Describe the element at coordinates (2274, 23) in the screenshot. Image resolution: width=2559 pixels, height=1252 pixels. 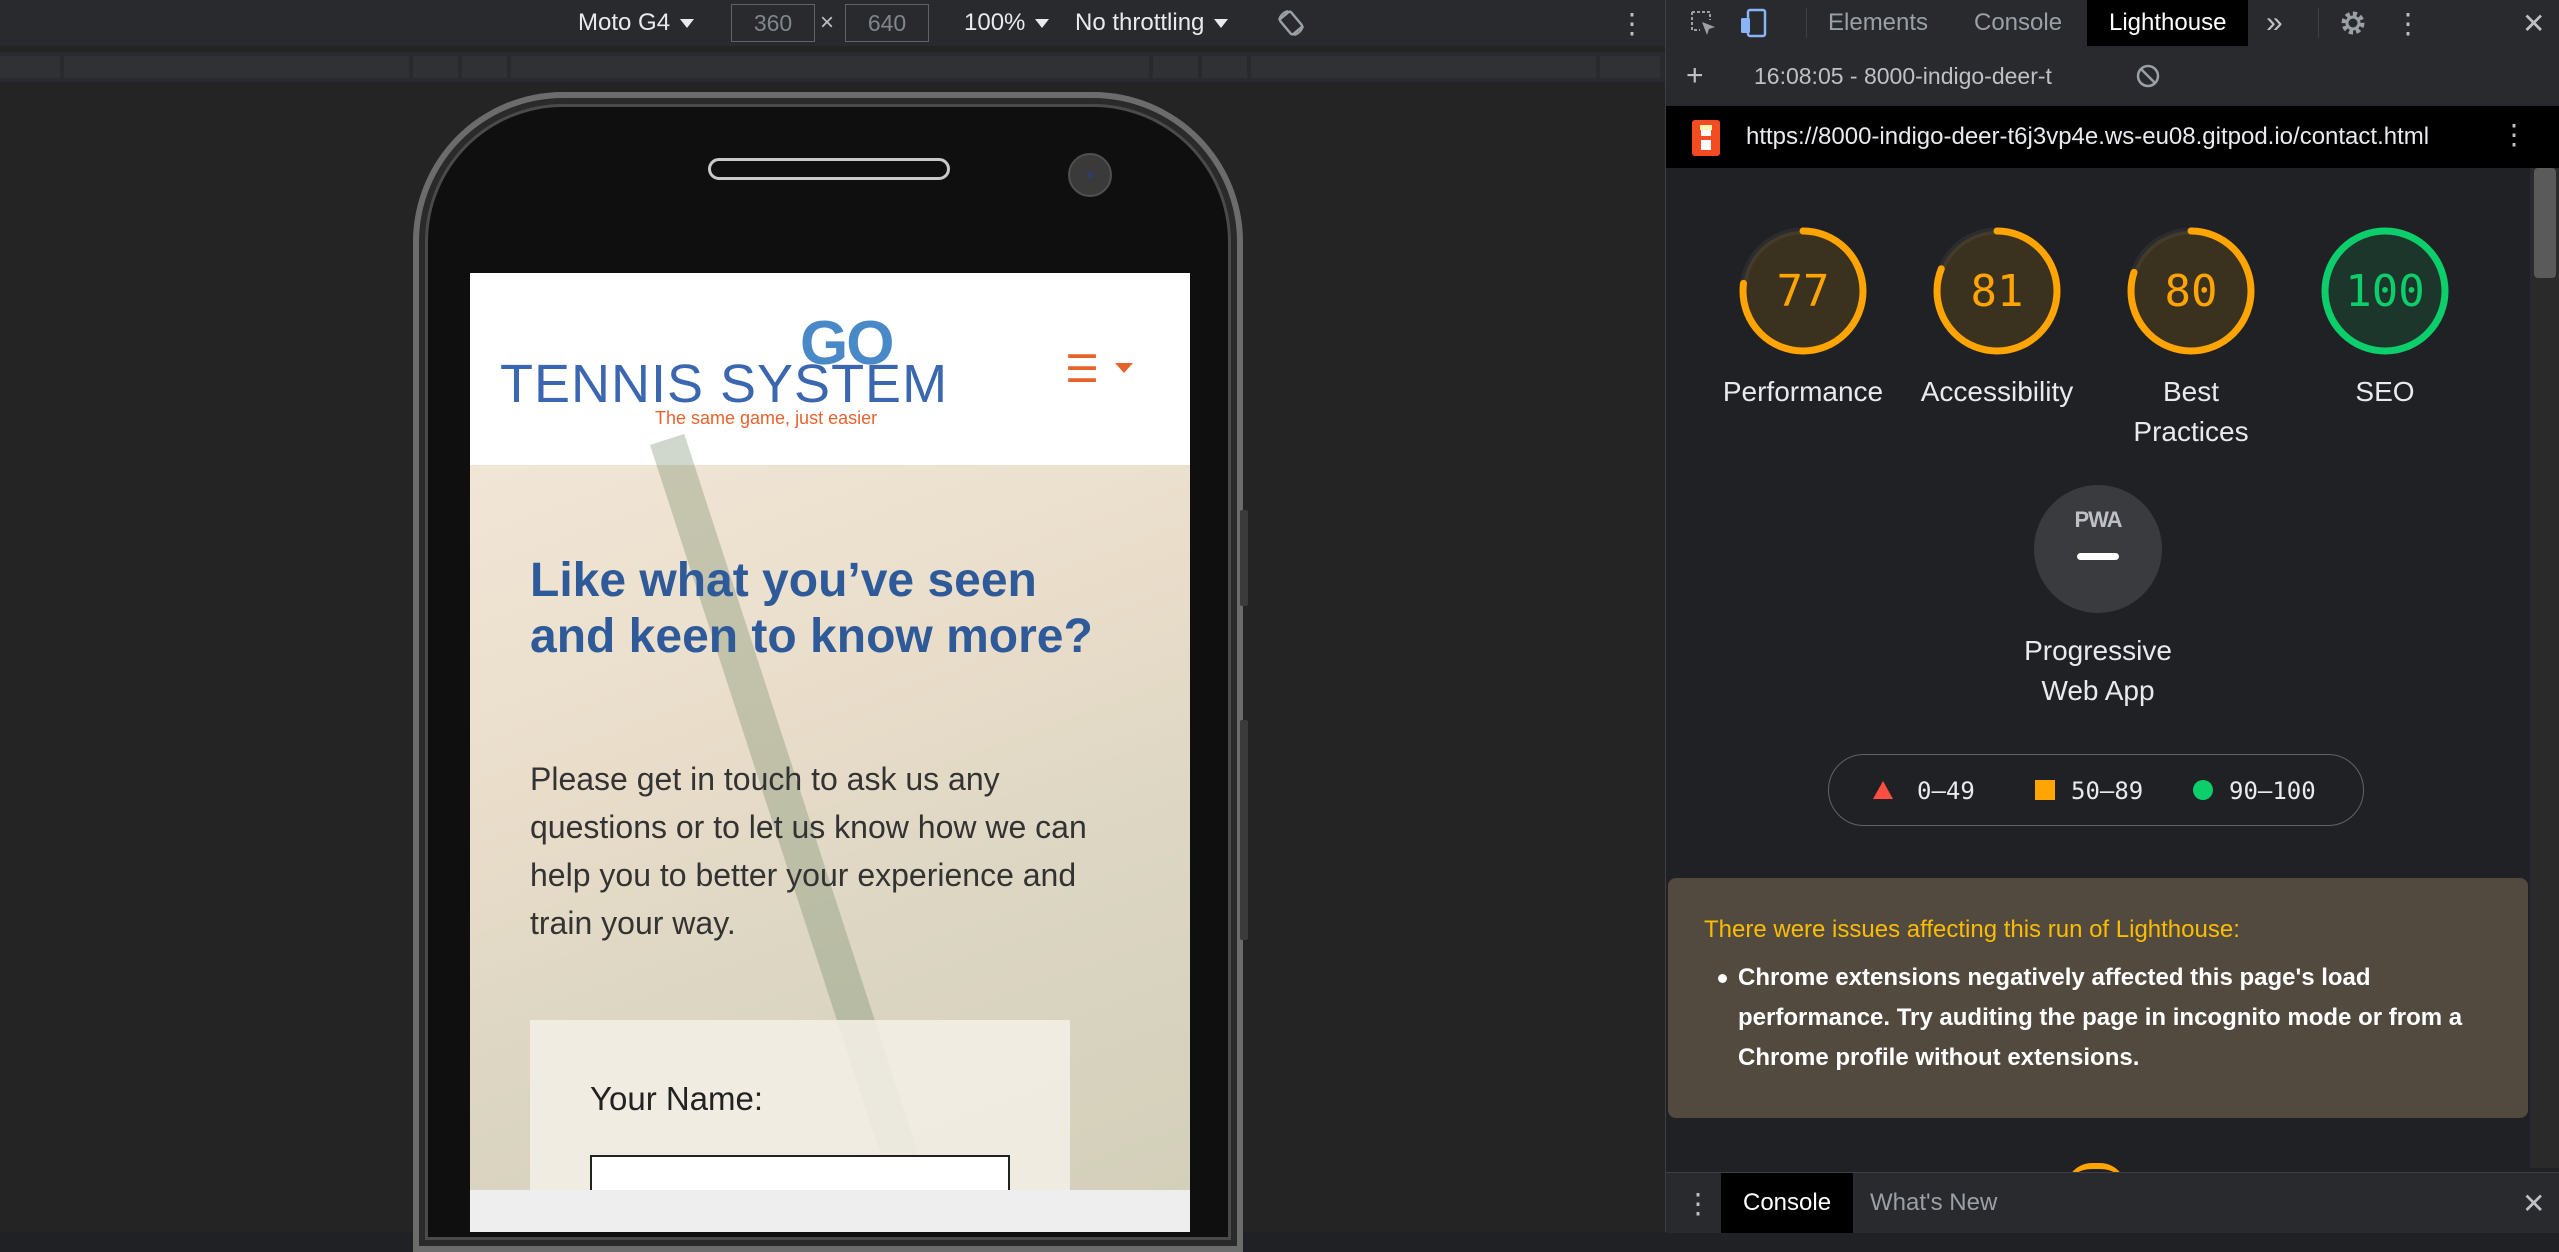
I see `more-tabs-icon: »` at that location.